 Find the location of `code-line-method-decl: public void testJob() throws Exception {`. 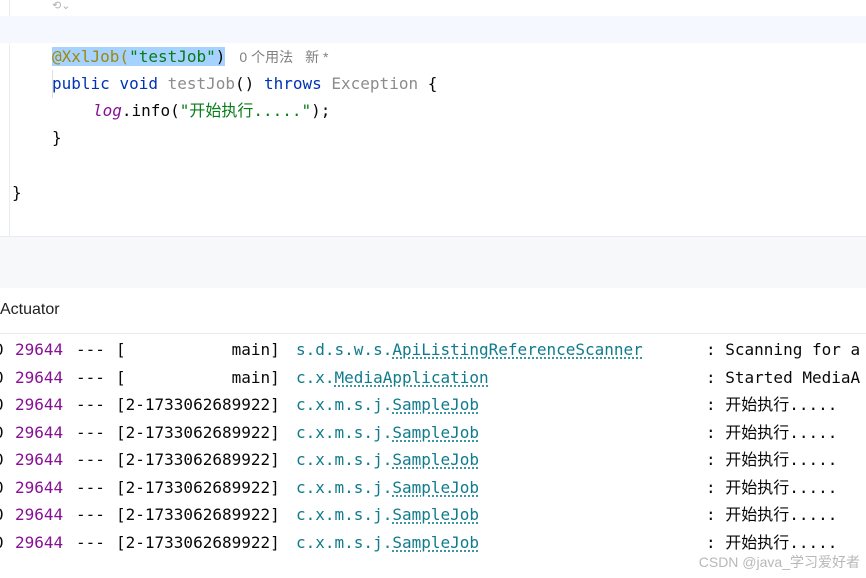

code-line-method-decl: public void testJob() throws Exception { is located at coordinates (433, 68).